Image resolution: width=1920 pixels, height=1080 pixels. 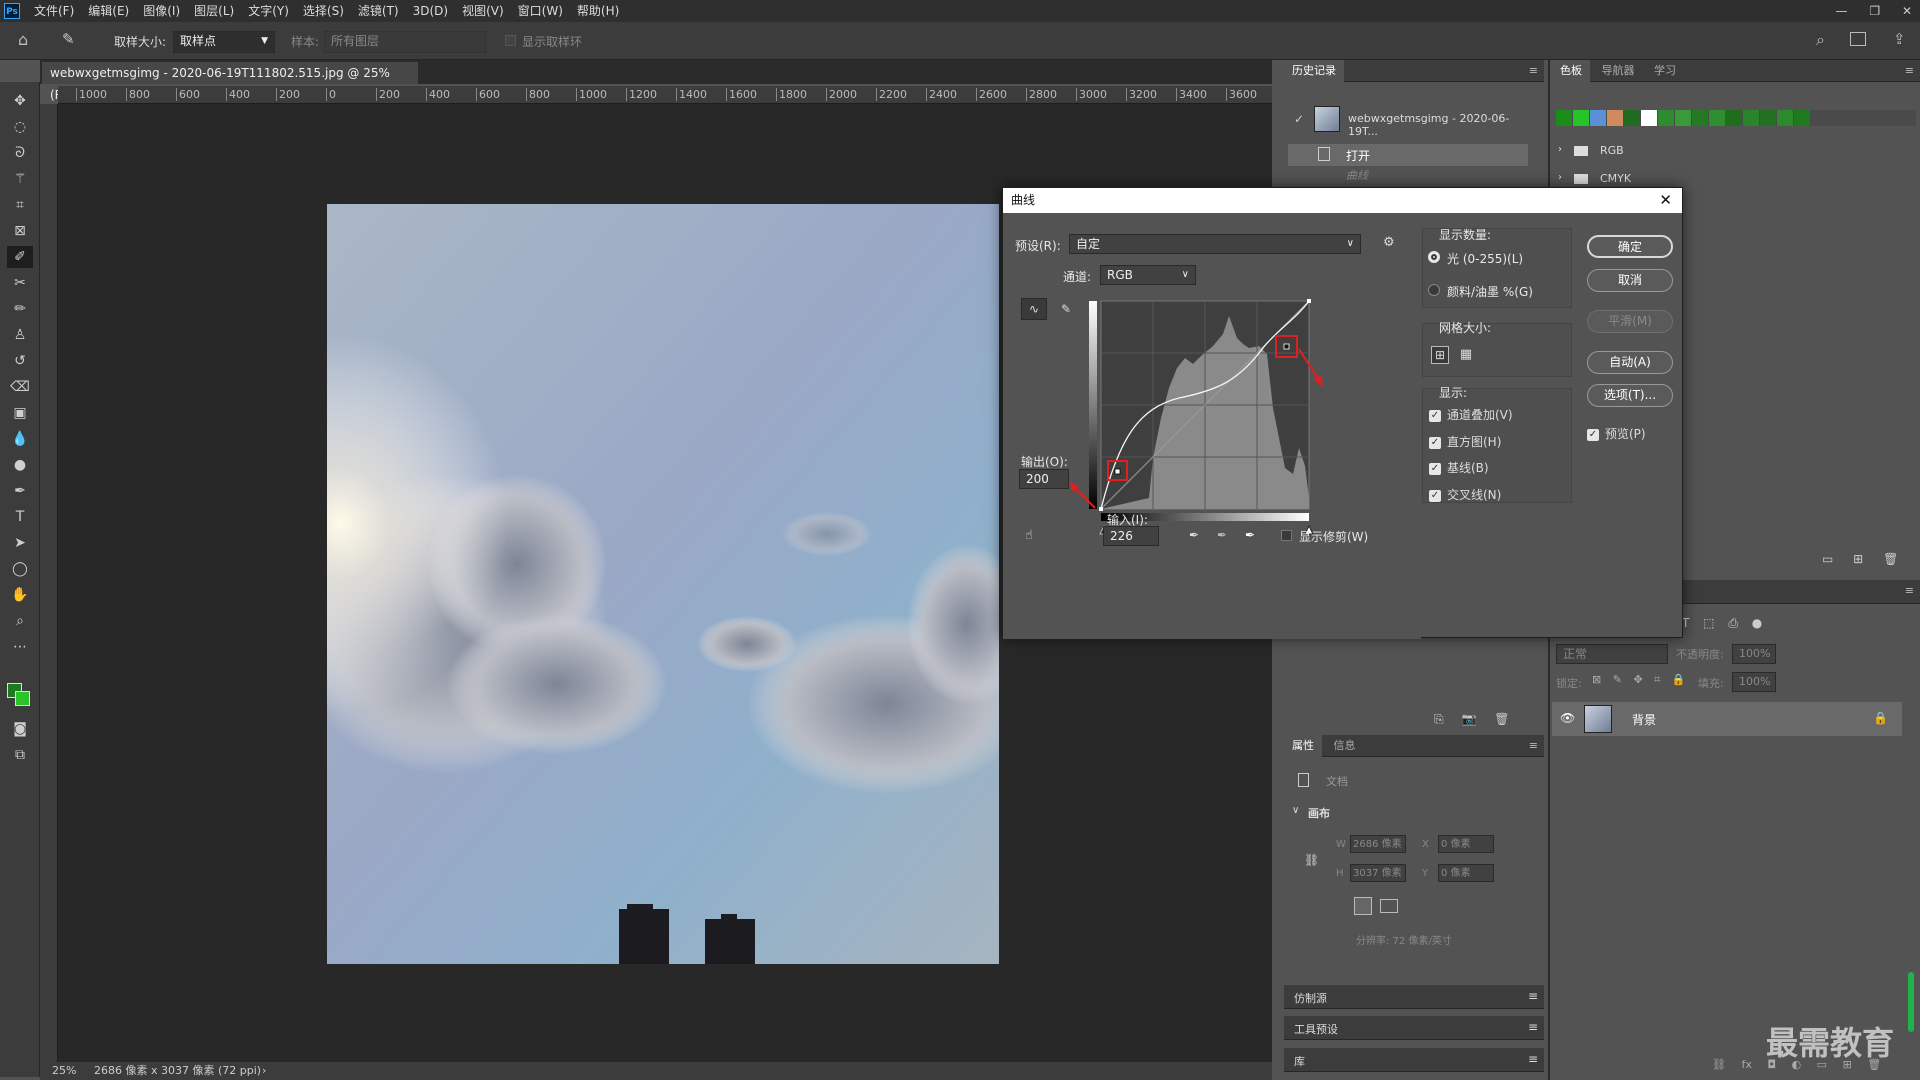 What do you see at coordinates (1439, 719) in the screenshot?
I see `new-document-from-state-icon: ⎘` at bounding box center [1439, 719].